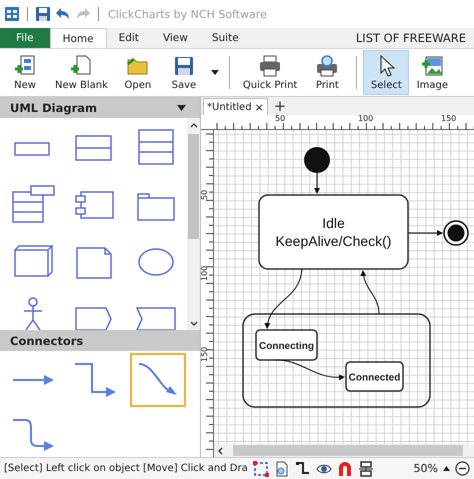  Describe the element at coordinates (260, 468) in the screenshot. I see `selection-icon` at that location.